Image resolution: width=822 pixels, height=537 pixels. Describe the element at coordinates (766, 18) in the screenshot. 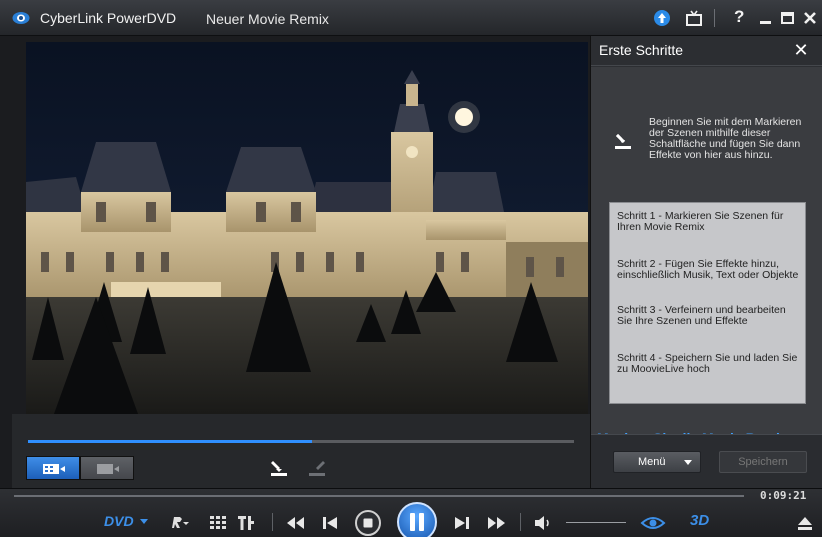

I see `minimize-icon` at that location.